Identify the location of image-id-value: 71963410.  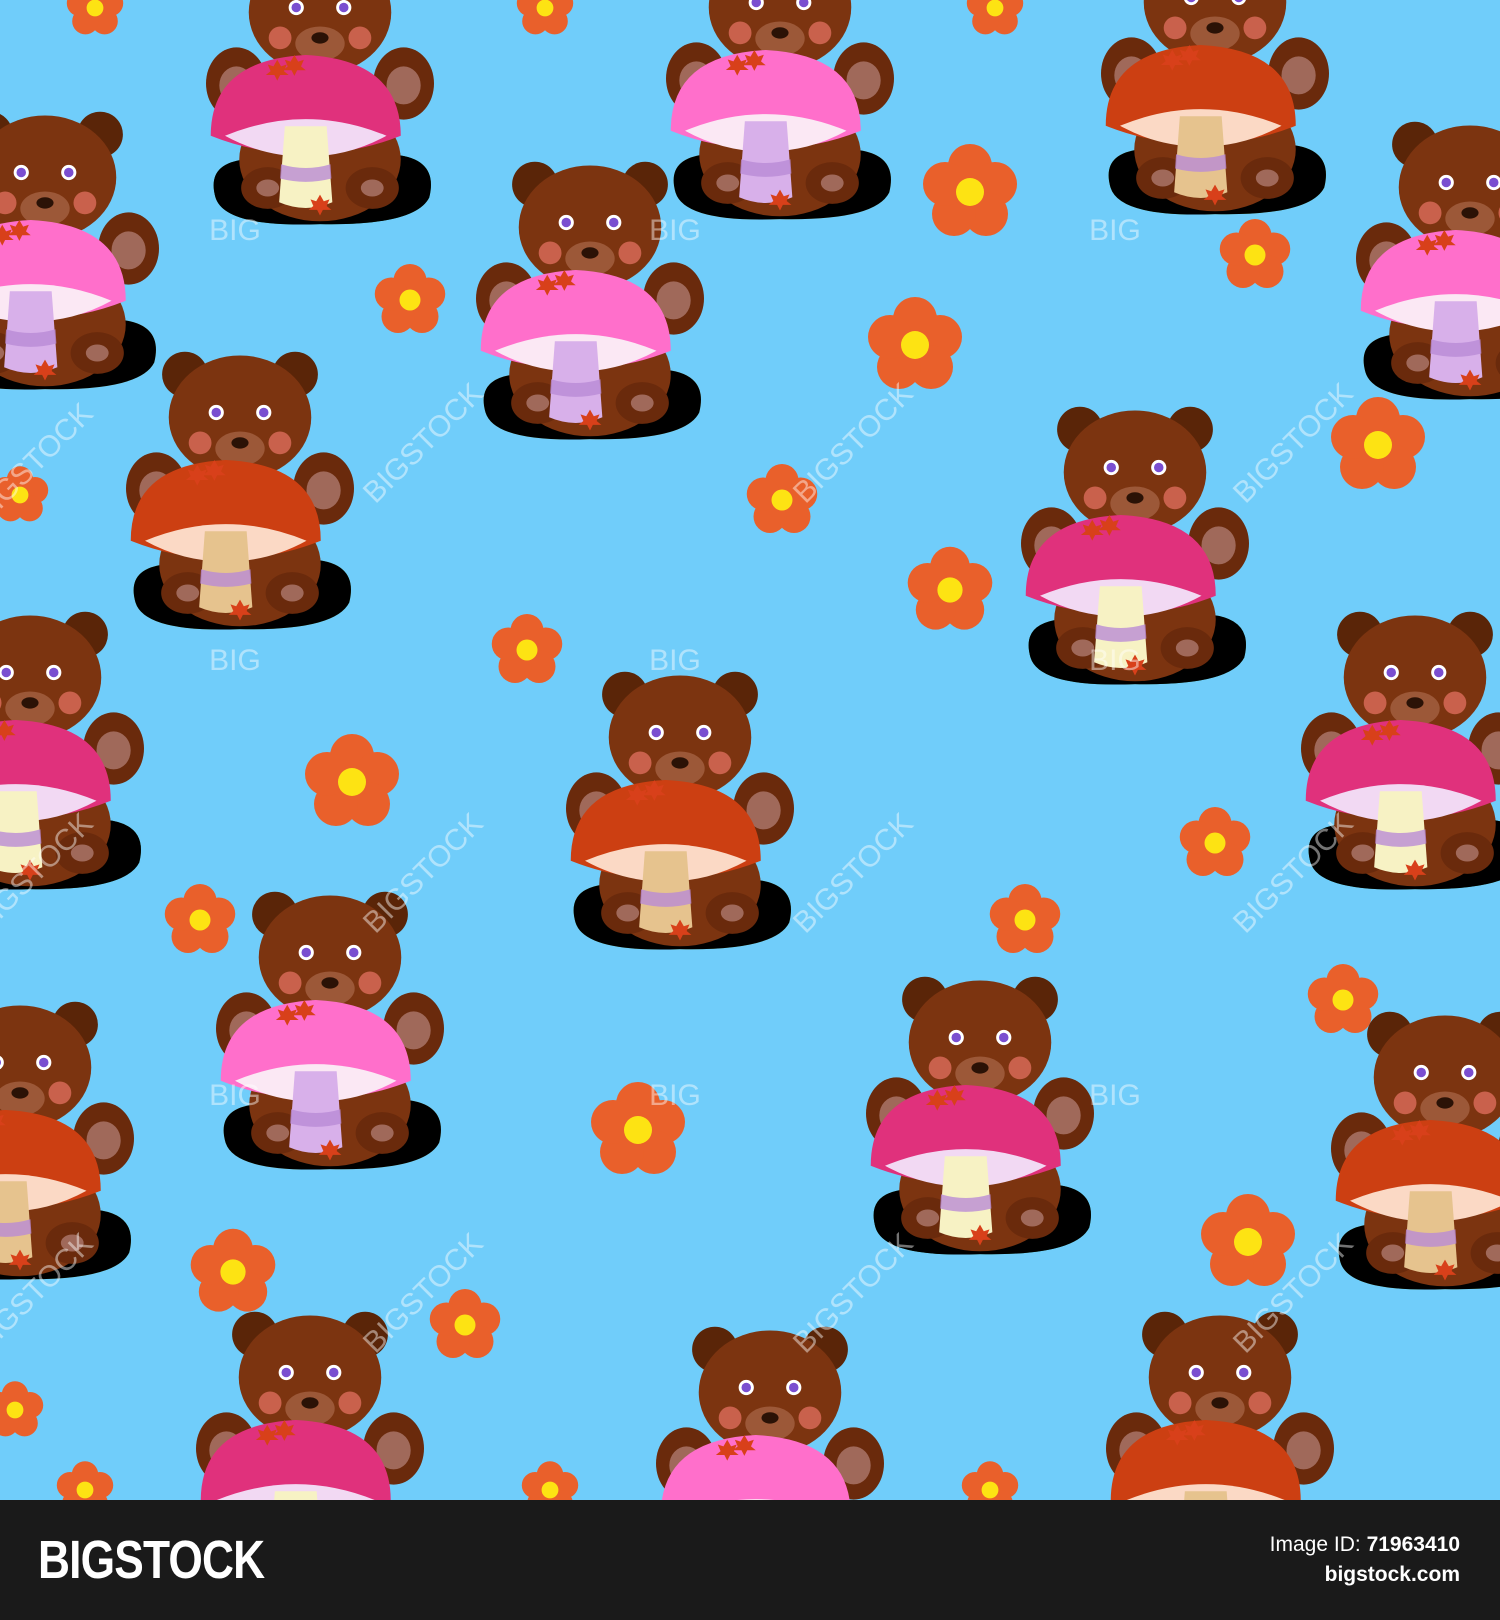
(1413, 1544).